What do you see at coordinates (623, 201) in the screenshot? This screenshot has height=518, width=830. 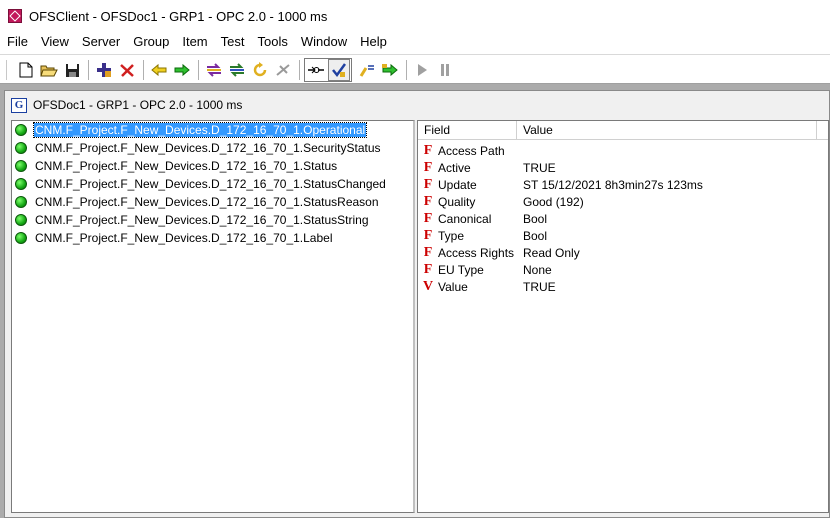 I see `table-row: F Quality Good (192)` at bounding box center [623, 201].